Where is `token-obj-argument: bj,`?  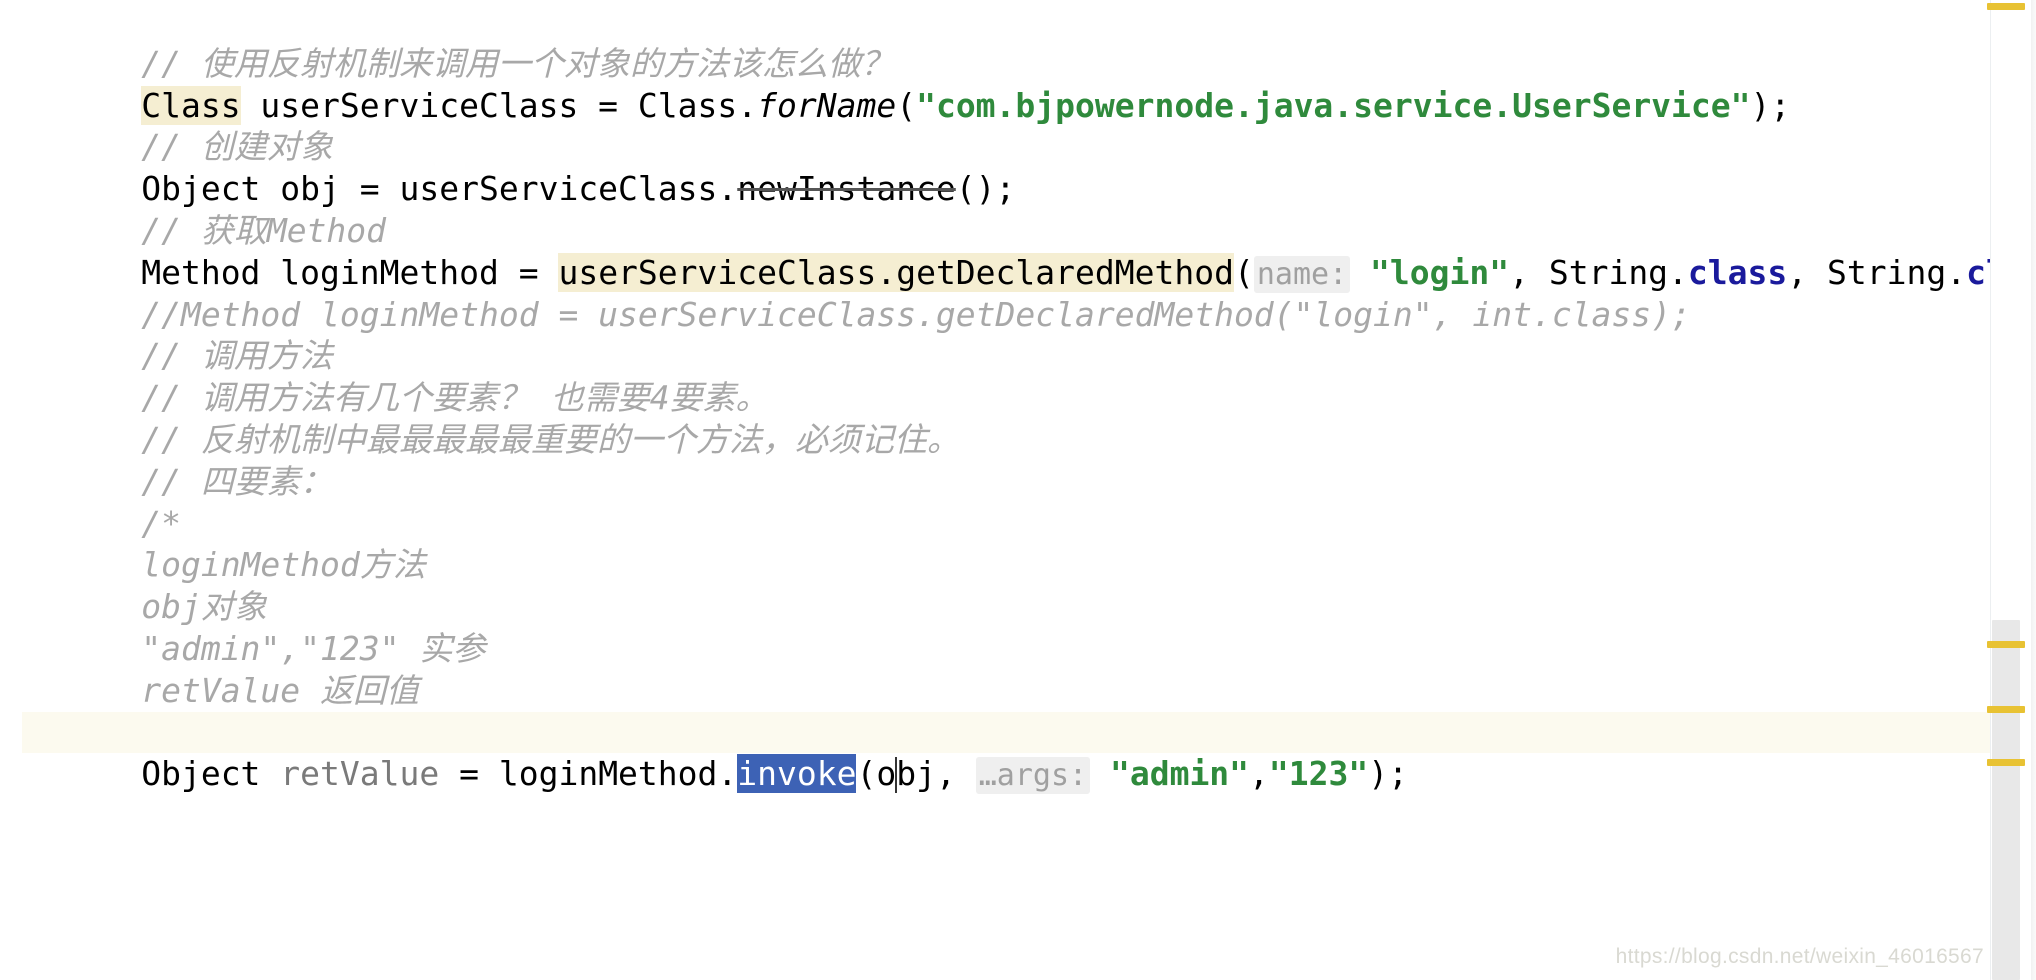 token-obj-argument: bj, is located at coordinates (936, 774).